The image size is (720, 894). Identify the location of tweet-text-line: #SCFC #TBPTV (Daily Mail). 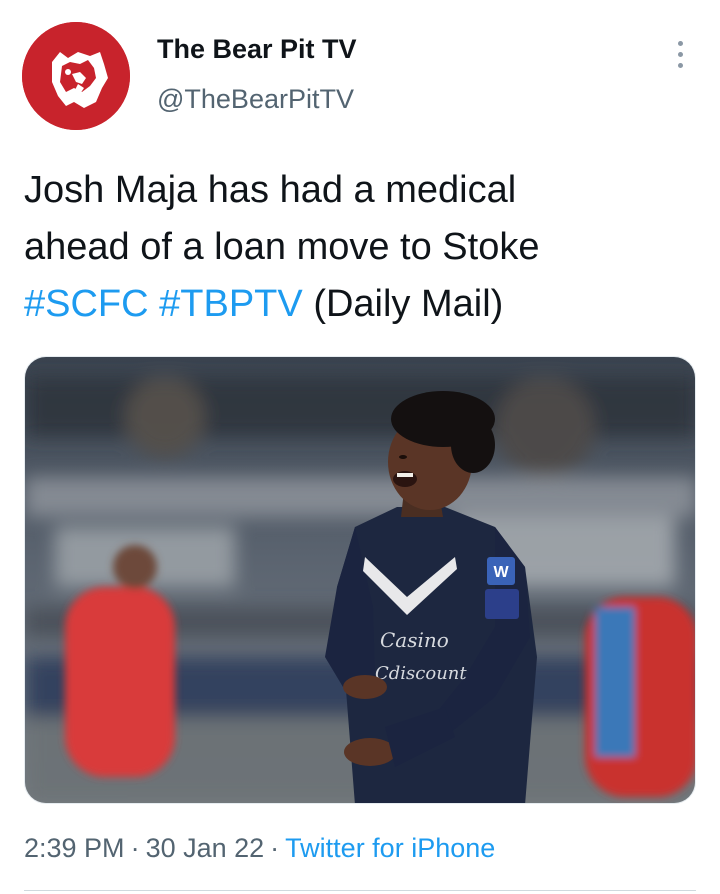
(364, 304).